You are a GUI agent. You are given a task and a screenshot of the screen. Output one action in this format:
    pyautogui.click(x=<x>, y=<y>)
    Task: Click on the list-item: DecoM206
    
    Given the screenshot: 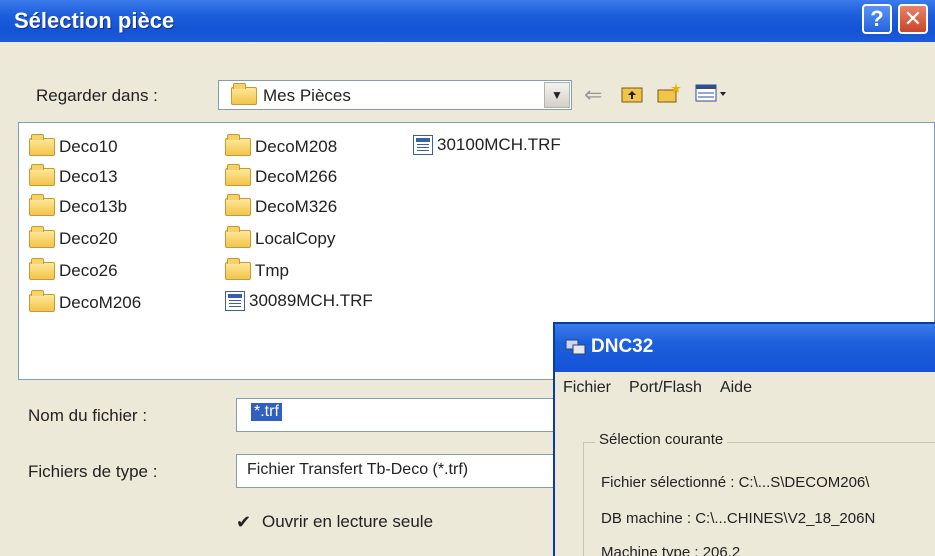 What is the action you would take?
    pyautogui.click(x=85, y=301)
    